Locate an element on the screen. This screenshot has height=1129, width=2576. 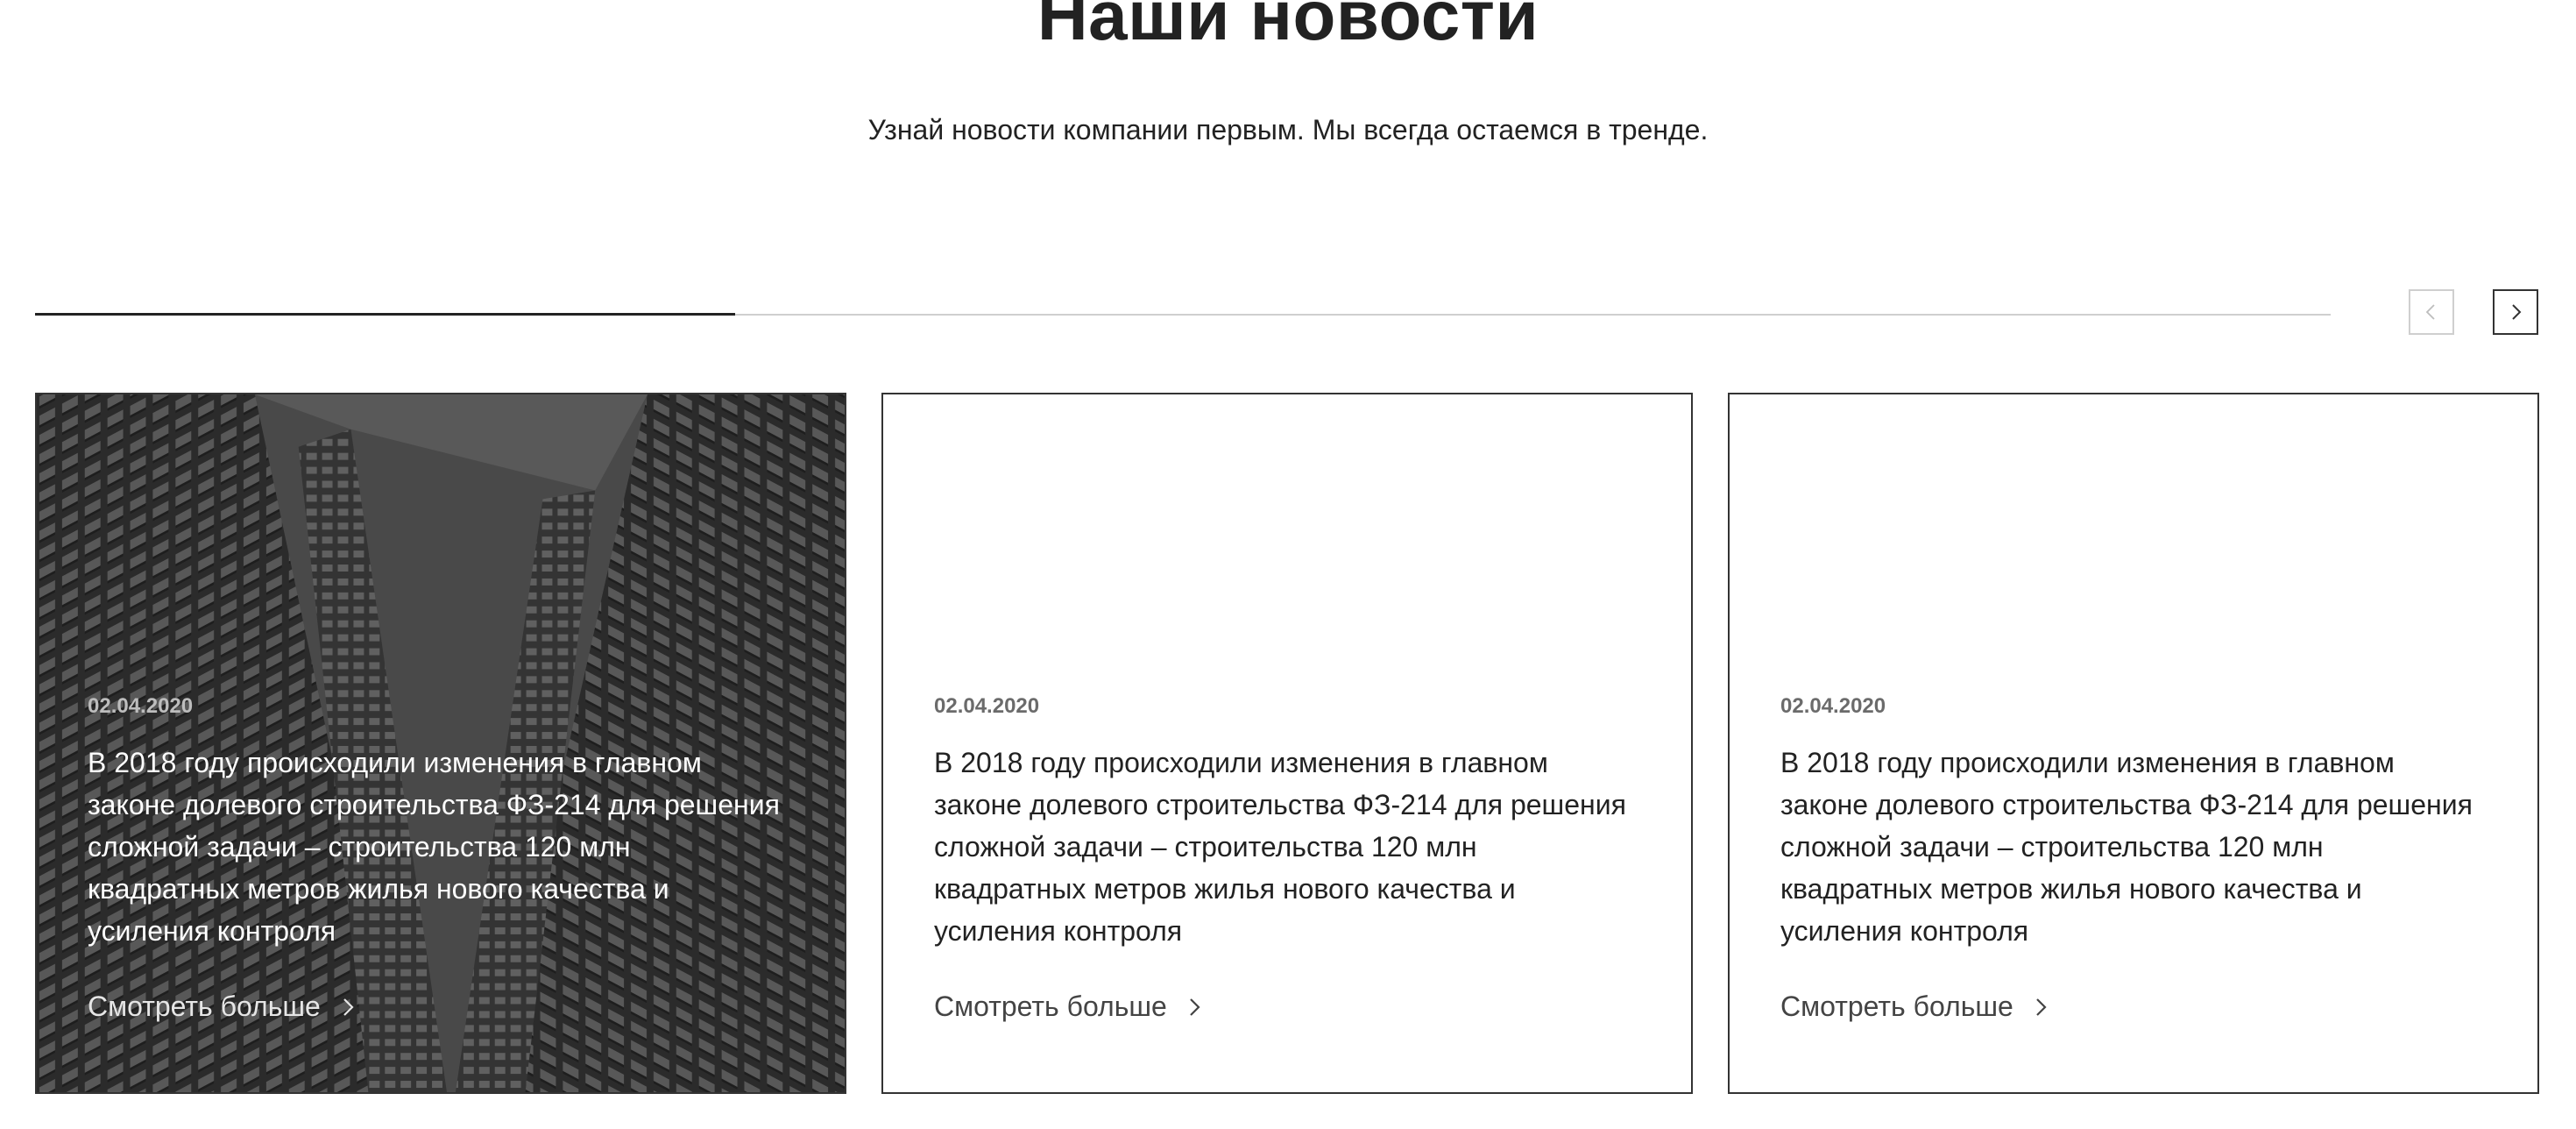
slider-progress-fill is located at coordinates (385, 314).